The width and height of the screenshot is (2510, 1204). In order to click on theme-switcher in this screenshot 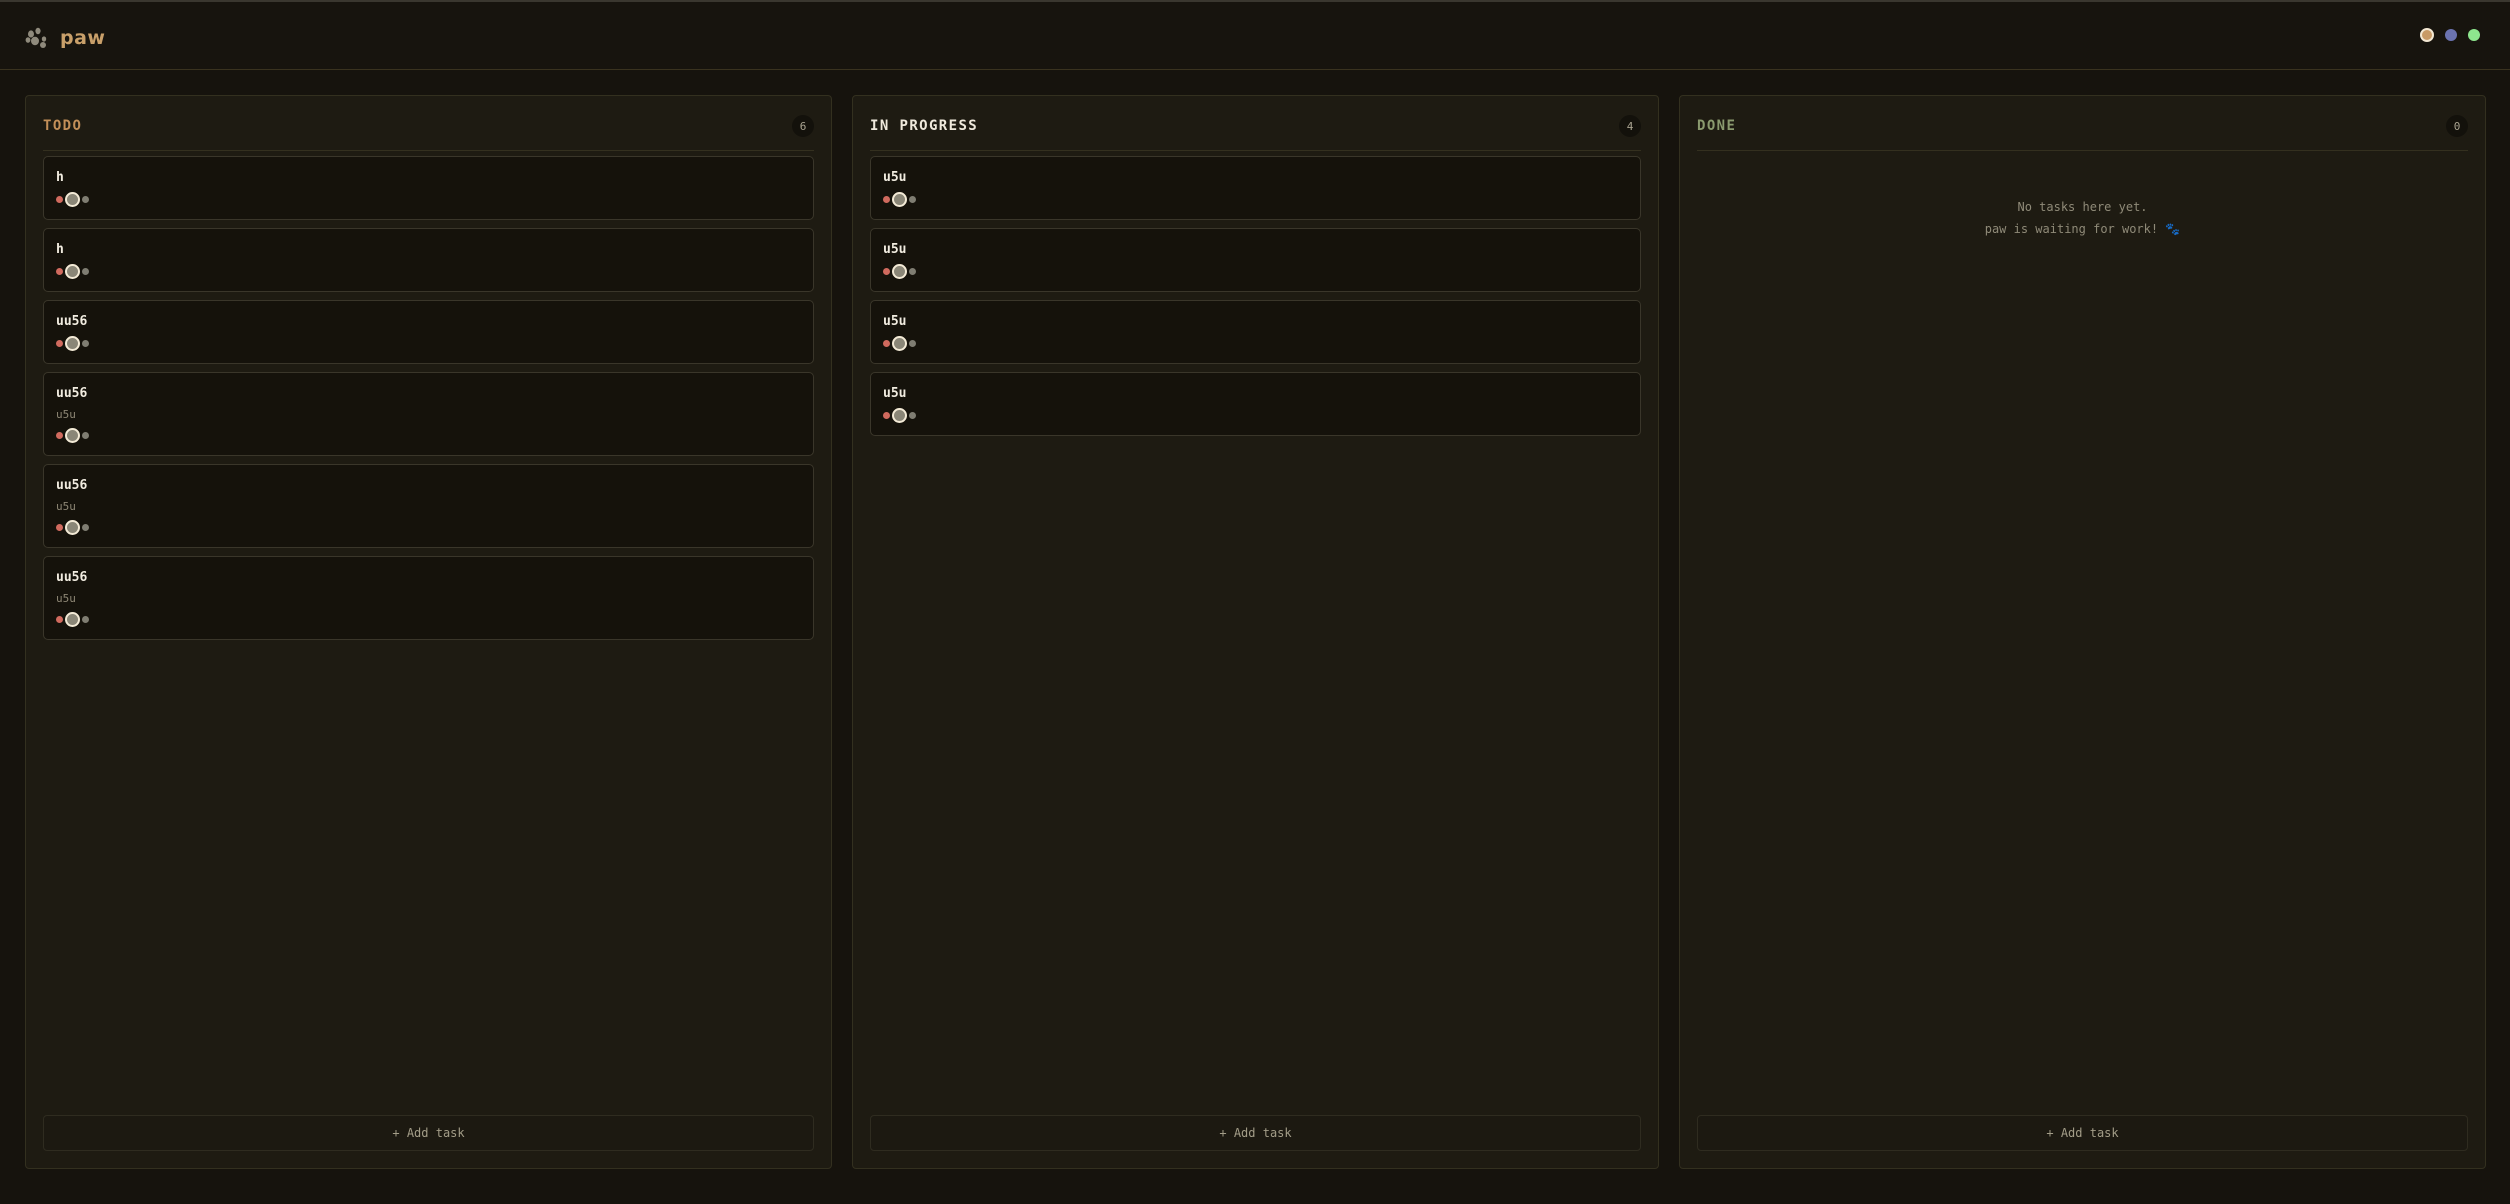, I will do `click(2450, 35)`.